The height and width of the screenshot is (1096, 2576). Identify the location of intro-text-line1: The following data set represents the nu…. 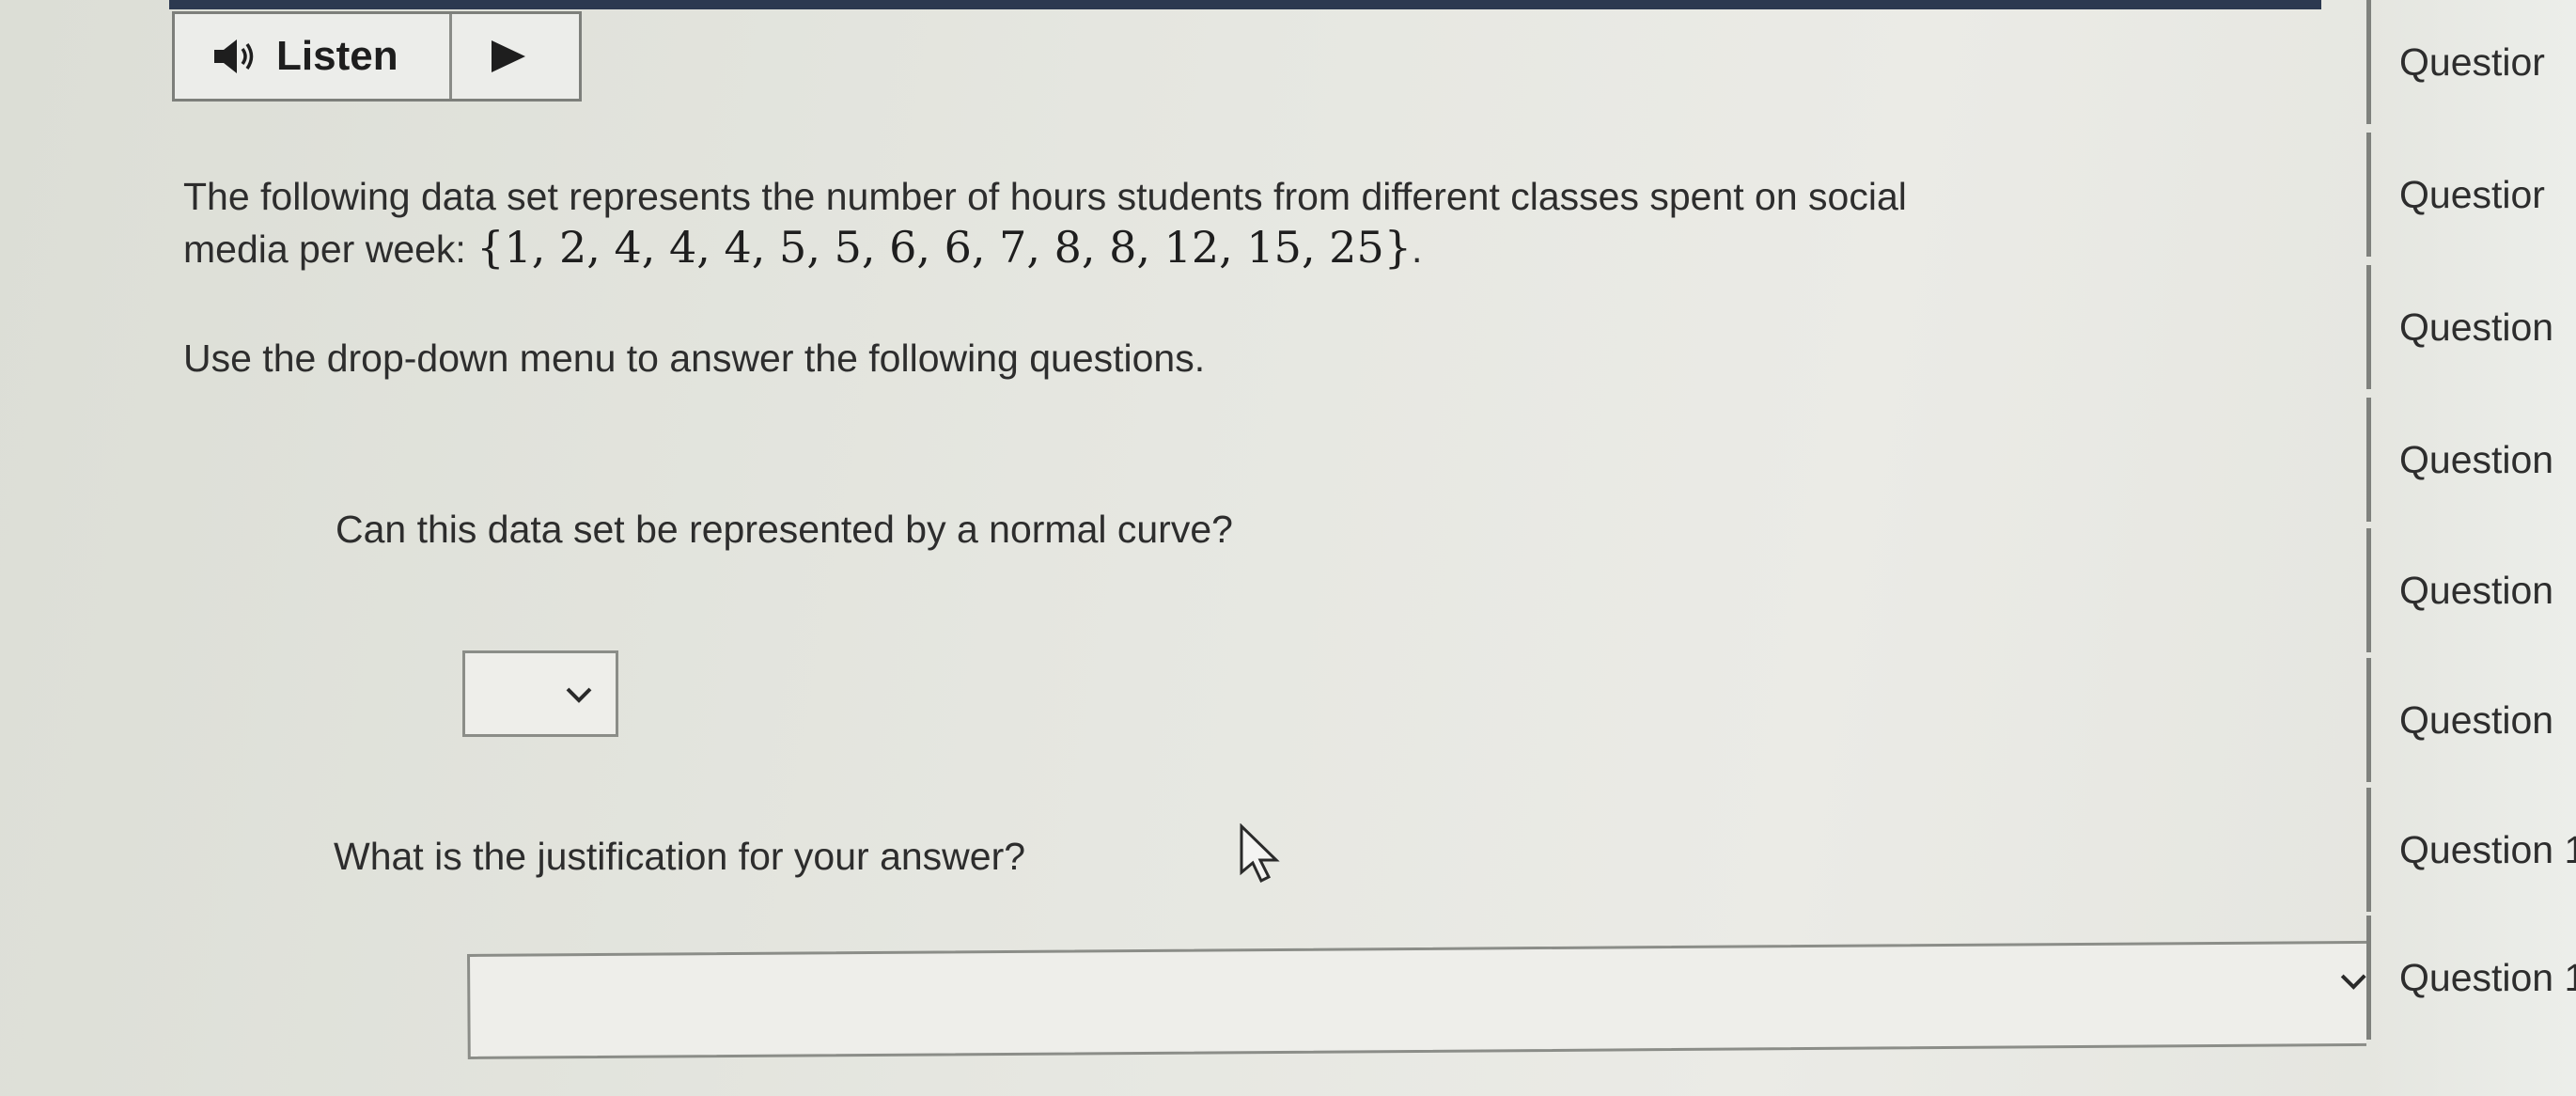
(1045, 196).